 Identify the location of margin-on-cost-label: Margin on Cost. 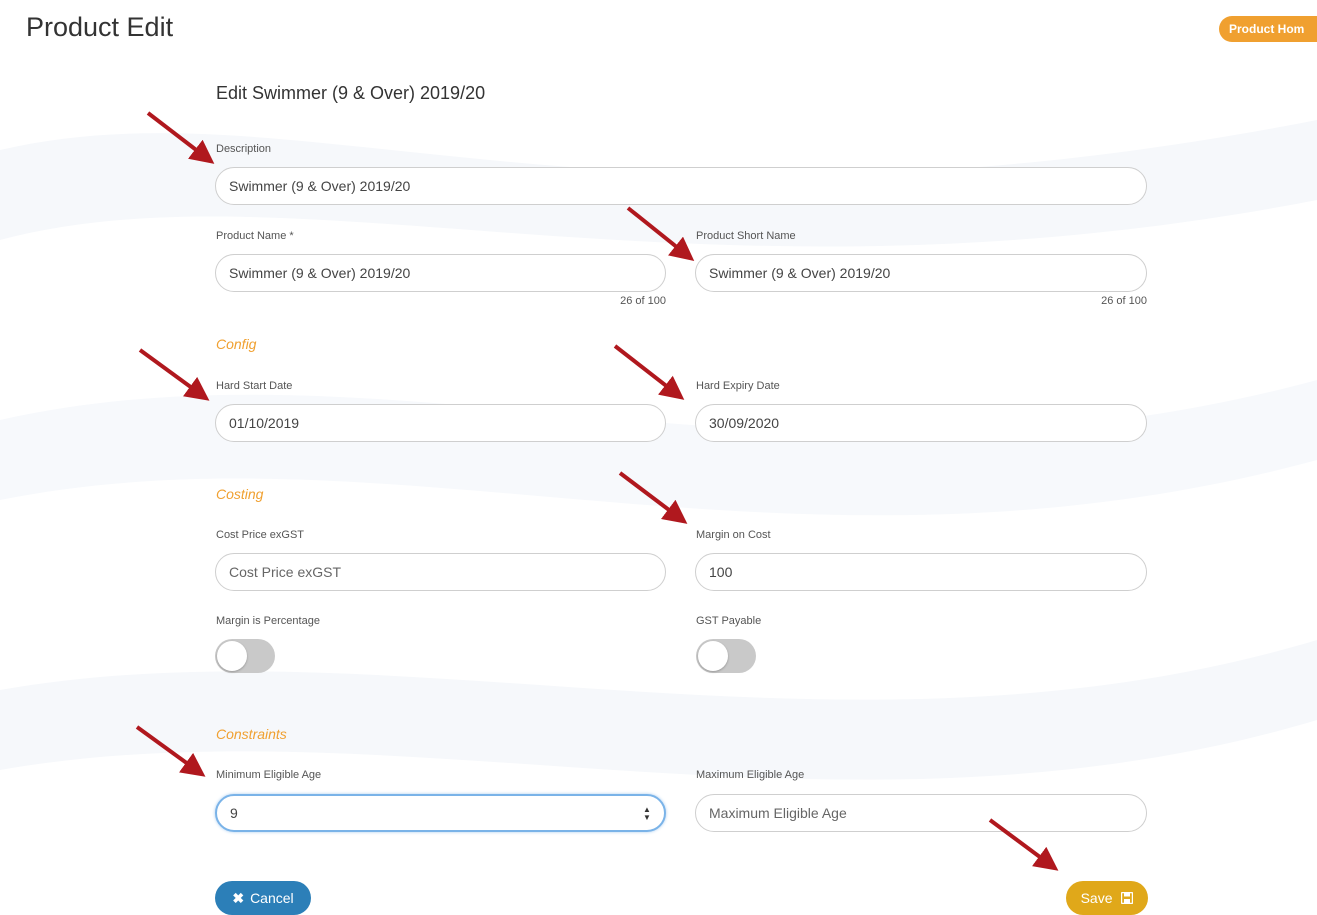
(733, 535).